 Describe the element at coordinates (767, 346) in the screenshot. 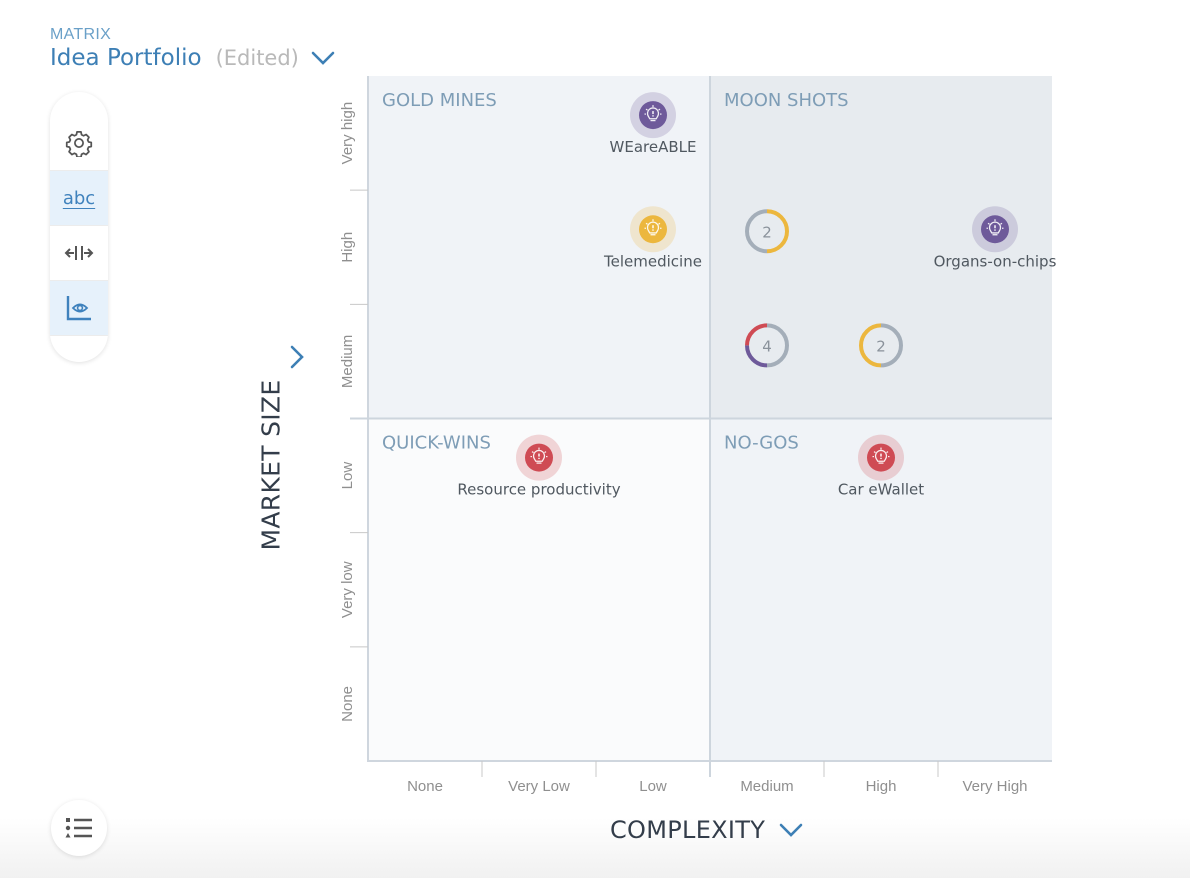

I see `cluster-count: 4` at that location.